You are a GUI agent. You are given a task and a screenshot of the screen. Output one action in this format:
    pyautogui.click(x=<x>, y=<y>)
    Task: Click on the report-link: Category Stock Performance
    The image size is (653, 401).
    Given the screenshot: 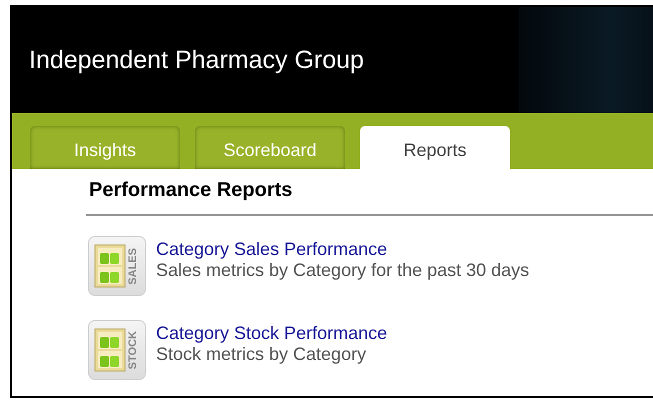 What is the action you would take?
    pyautogui.click(x=272, y=333)
    